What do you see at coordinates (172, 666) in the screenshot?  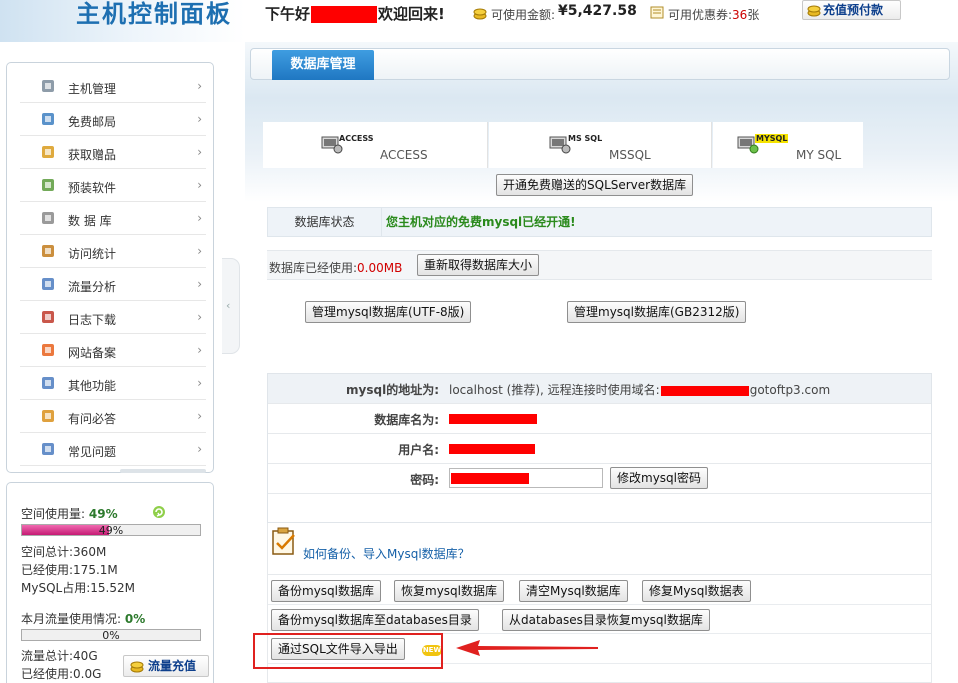 I see `flow-recharge-label: 流量充值` at bounding box center [172, 666].